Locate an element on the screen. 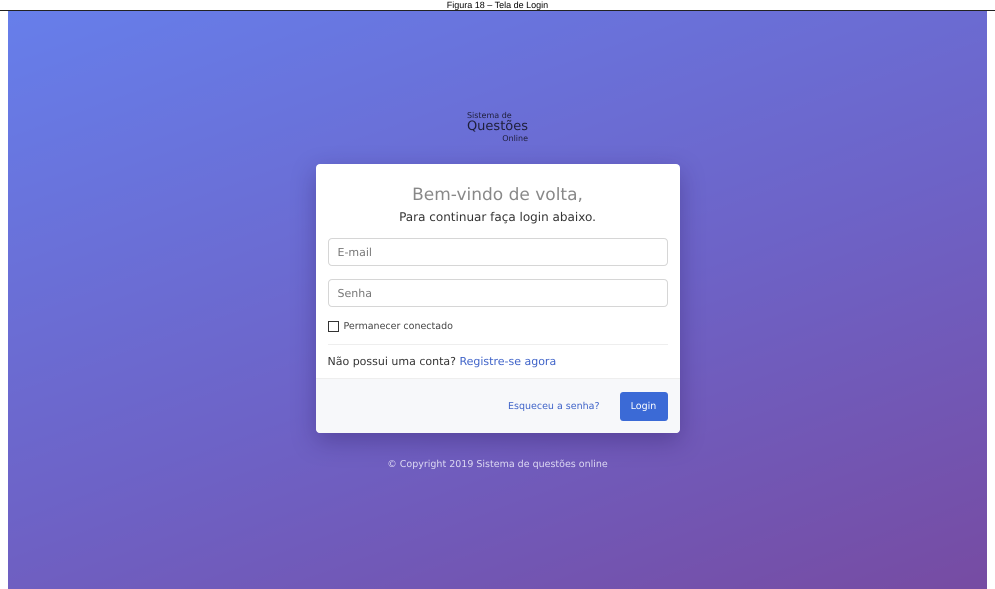 This screenshot has width=995, height=589. input-field: E-mail is located at coordinates (498, 252).